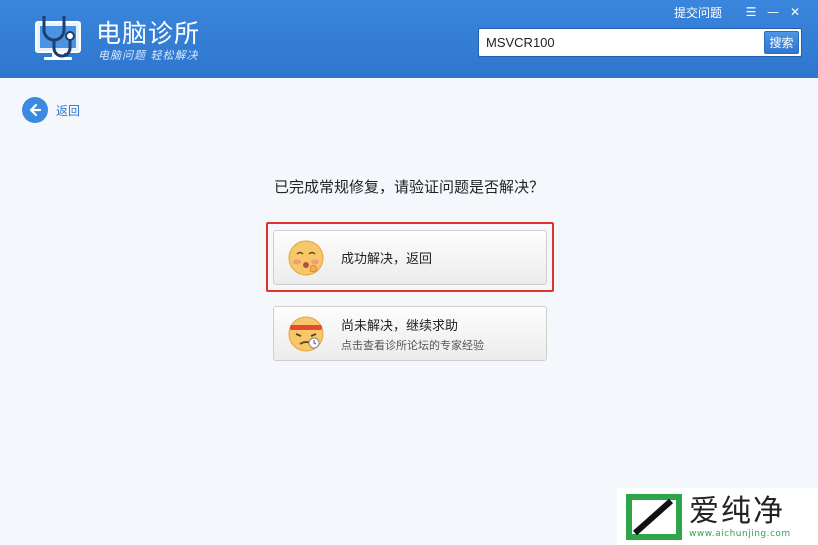 Image resolution: width=818 pixels, height=545 pixels. Describe the element at coordinates (306, 257) in the screenshot. I see `shy-smiley-icon` at that location.